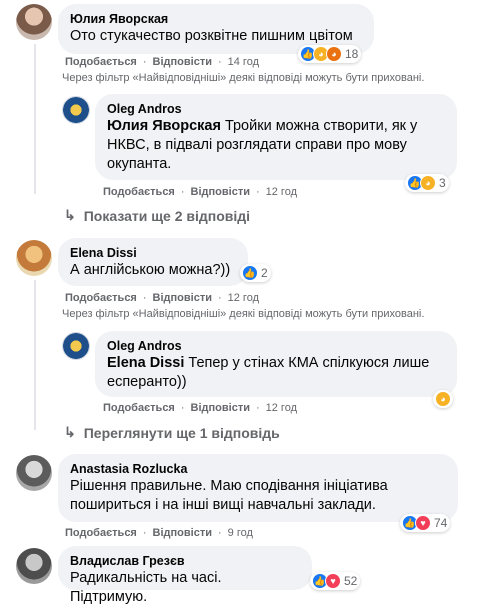 The height and width of the screenshot is (607, 500). Describe the element at coordinates (150, 270) in the screenshot. I see `comment-text: А англійською можна?))` at that location.